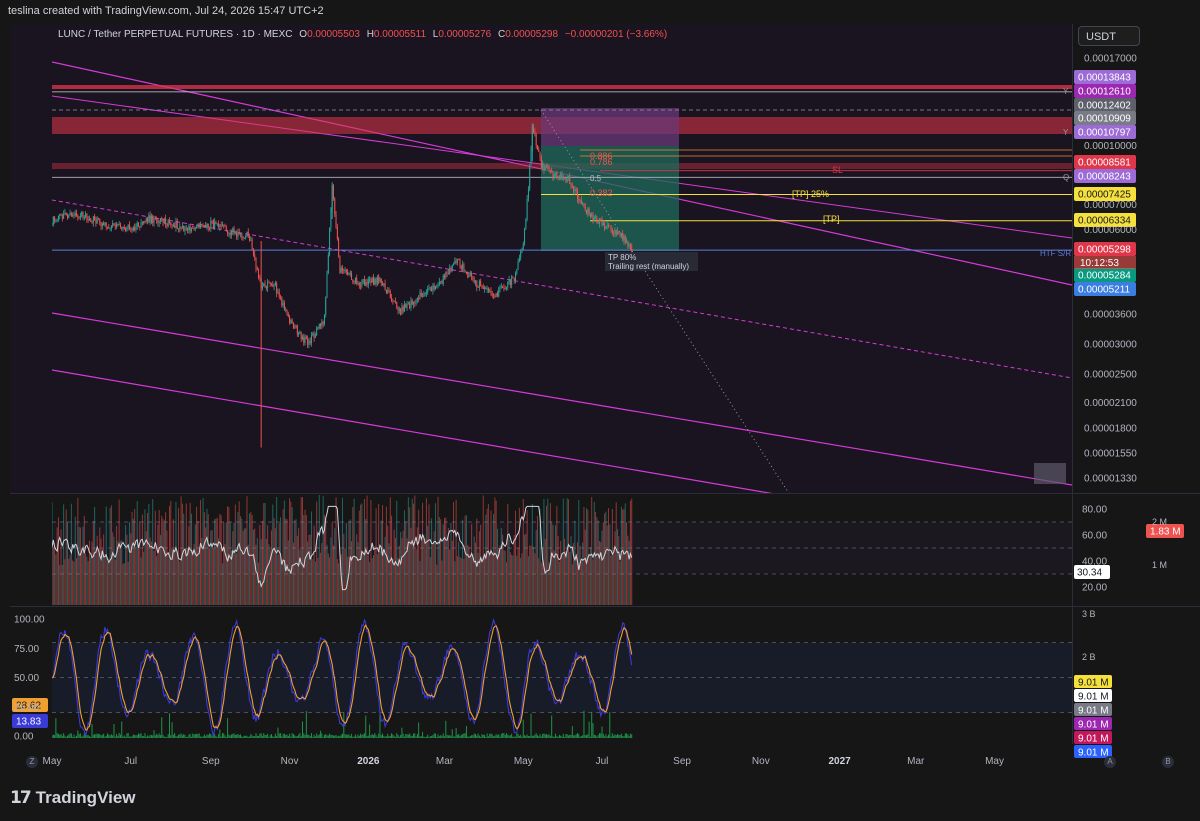 This screenshot has height=821, width=1200. I want to click on drawing-handle, so click(1050, 473).